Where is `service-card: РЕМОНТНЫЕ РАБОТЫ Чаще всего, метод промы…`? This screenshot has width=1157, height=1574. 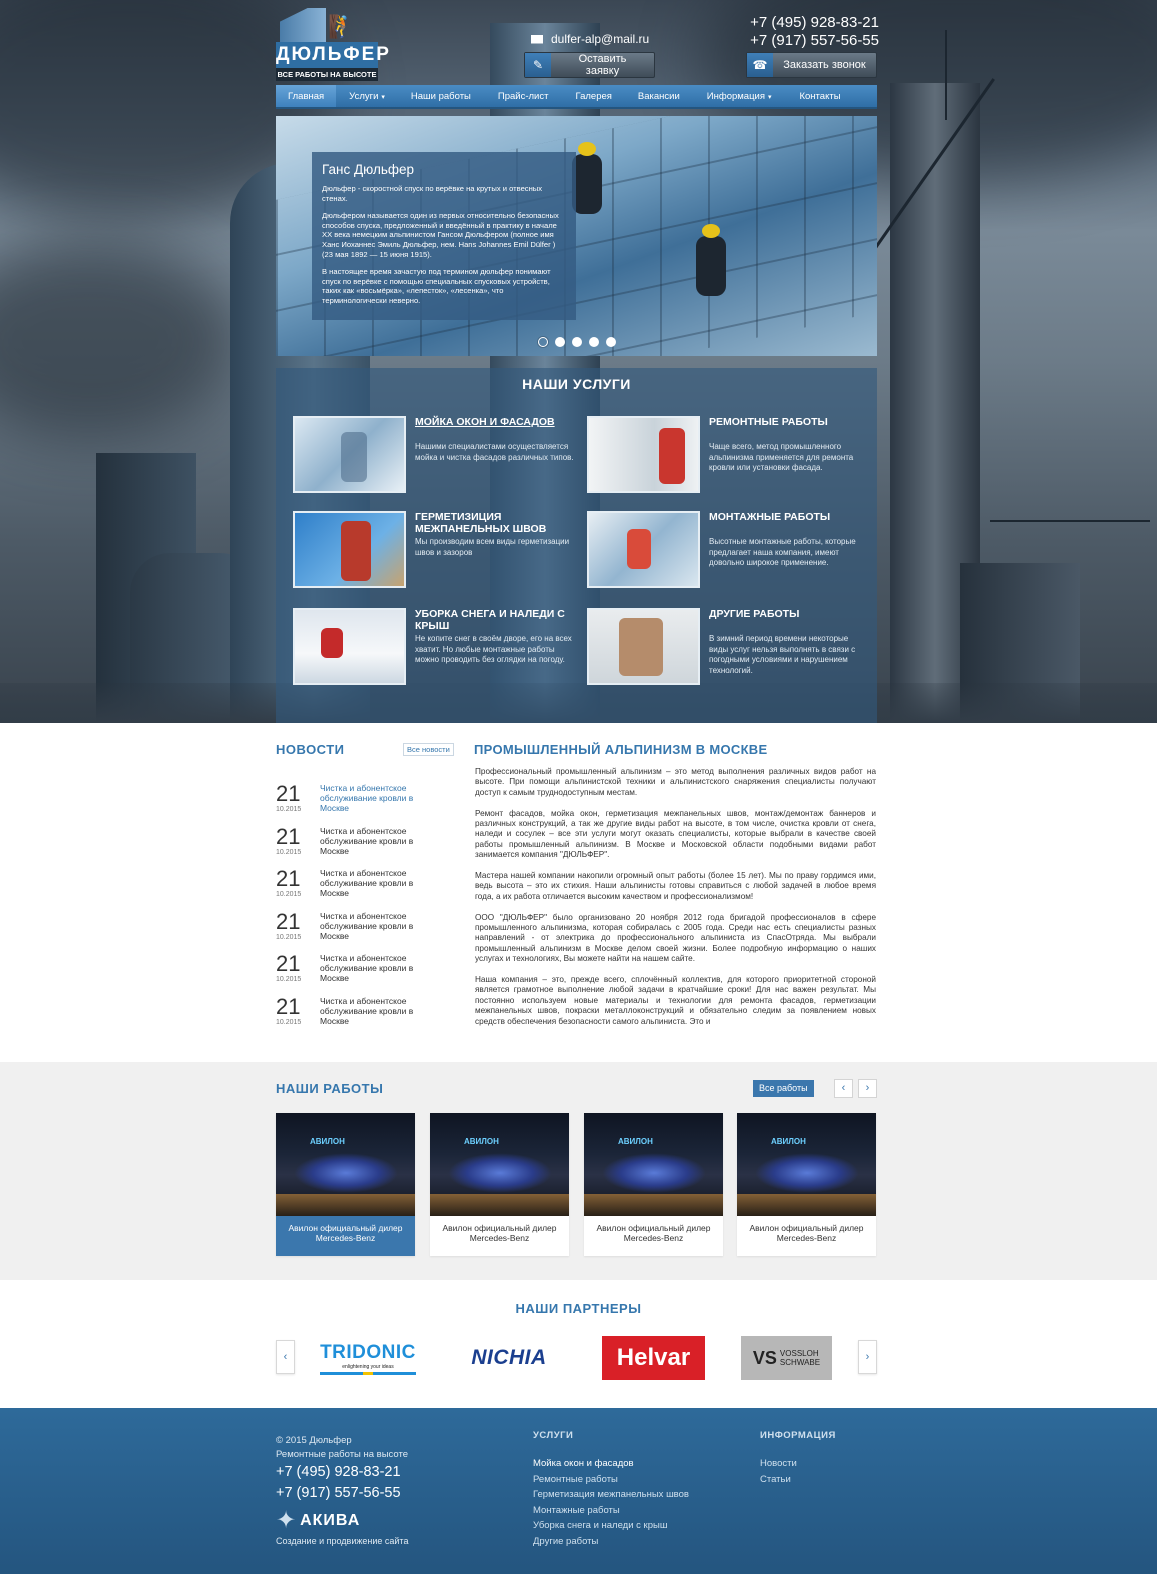 service-card: РЕМОНТНЫЕ РАБОТЫ Чаще всего, метод промы… is located at coordinates (729, 456).